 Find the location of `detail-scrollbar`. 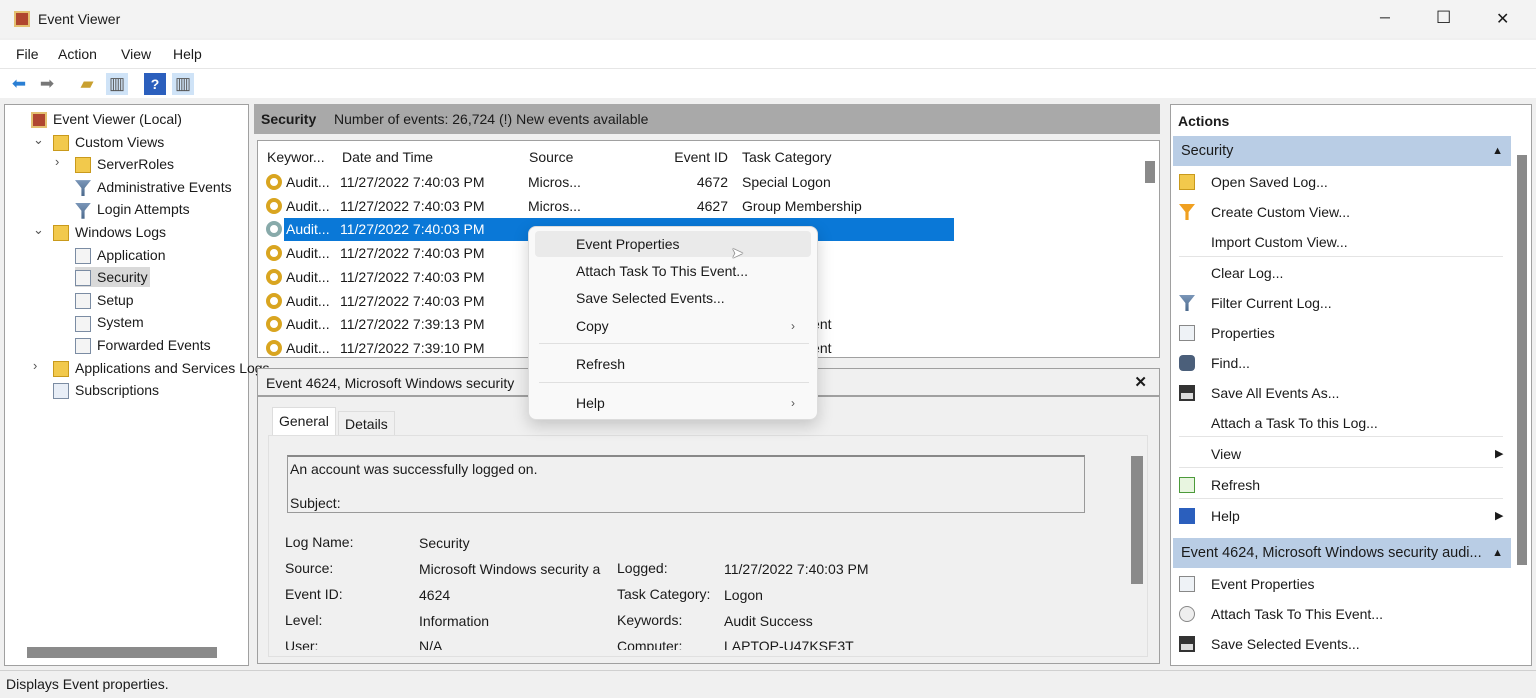

detail-scrollbar is located at coordinates (1137, 520).